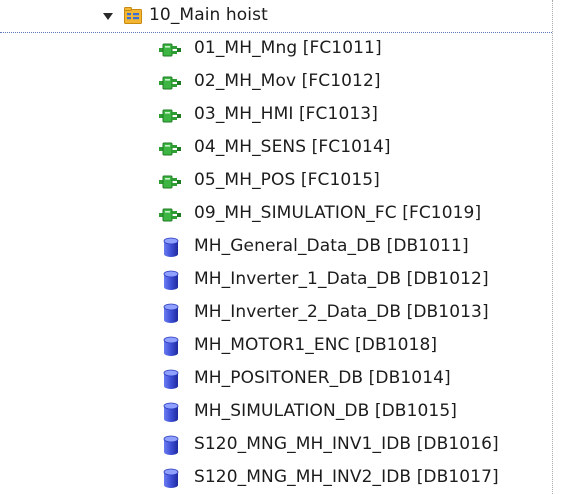  What do you see at coordinates (341, 279) in the screenshot?
I see `item-label: MH_Inverter_1_Data_DB [DB1012]` at bounding box center [341, 279].